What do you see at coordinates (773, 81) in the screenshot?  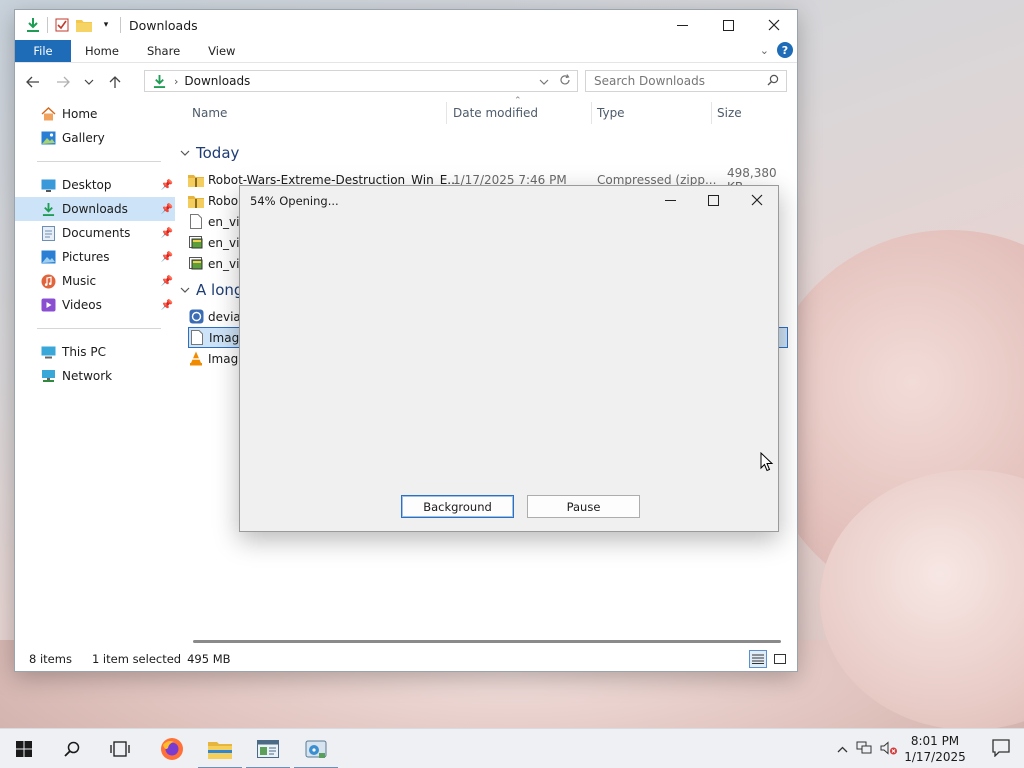 I see `search-icon` at bounding box center [773, 81].